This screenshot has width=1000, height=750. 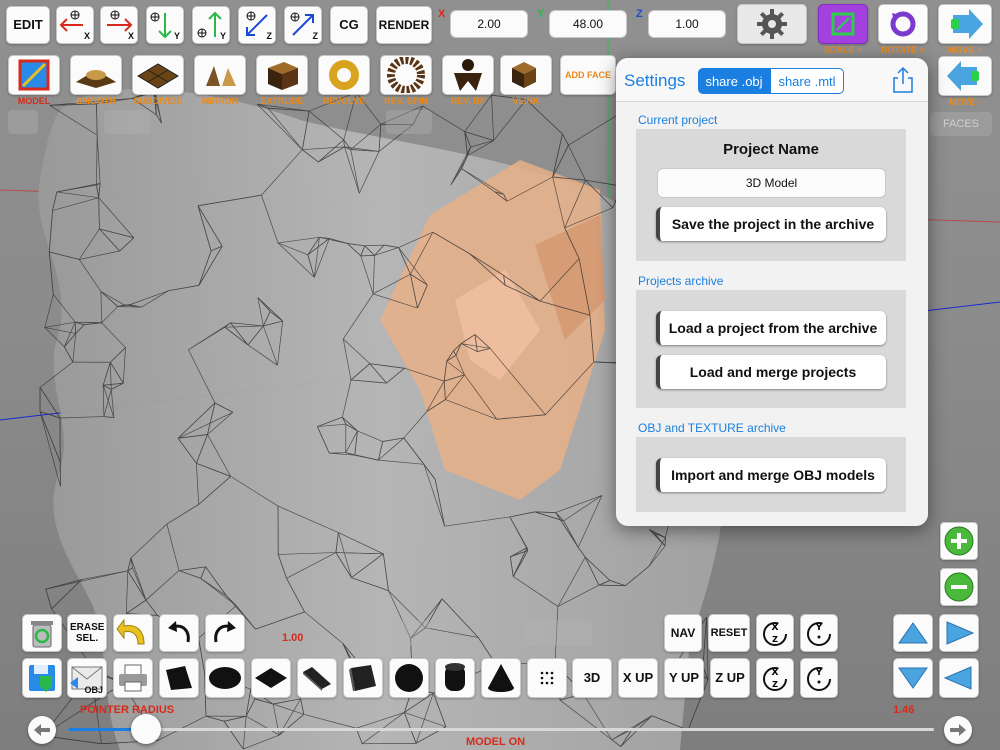 I want to click on move-minus-button, so click(x=965, y=76).